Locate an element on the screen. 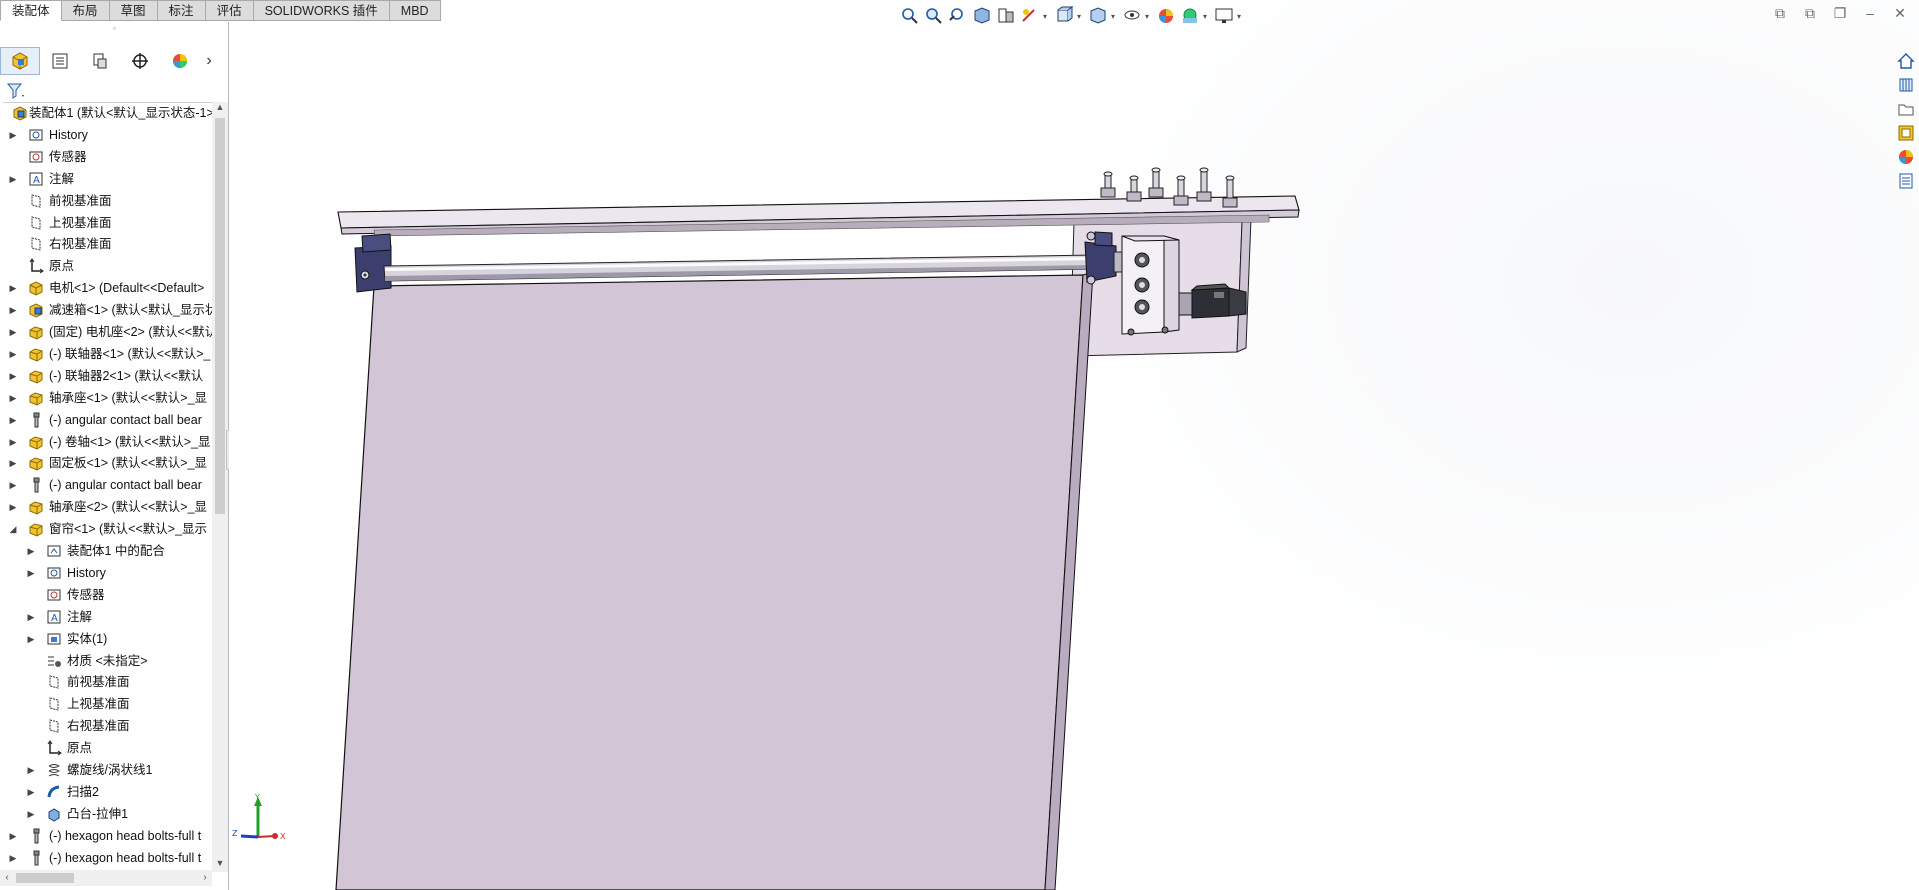  scroll-left-arrow-icon: ‹ is located at coordinates (7, 878).